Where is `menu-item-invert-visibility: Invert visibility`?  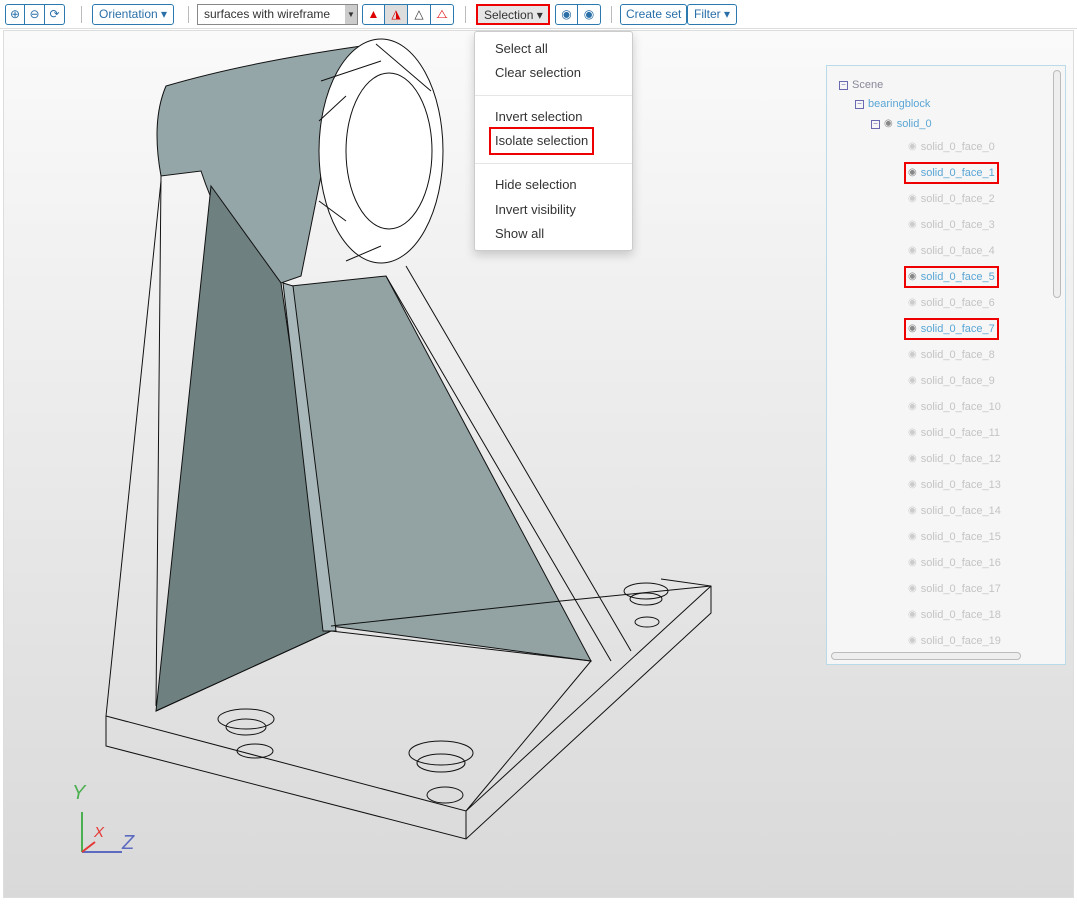
menu-item-invert-visibility: Invert visibility is located at coordinates (535, 210).